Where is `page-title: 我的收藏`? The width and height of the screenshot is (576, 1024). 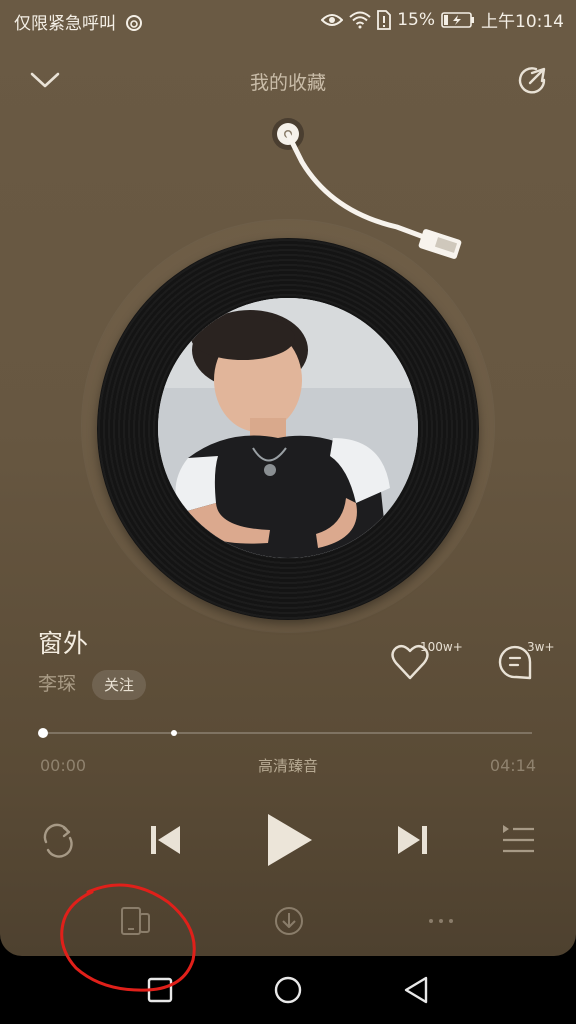 page-title: 我的收藏 is located at coordinates (287, 83).